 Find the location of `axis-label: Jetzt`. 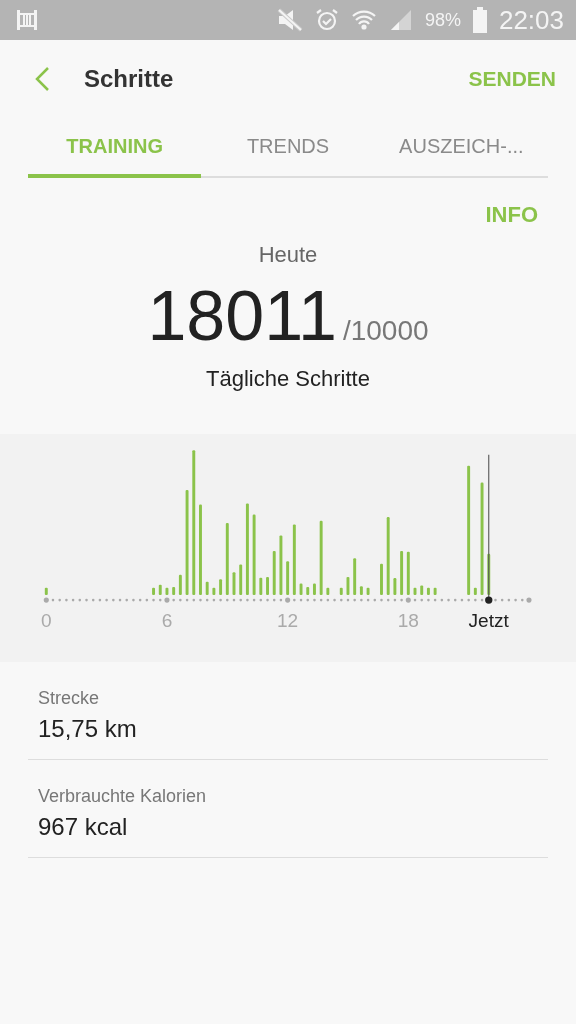

axis-label: Jetzt is located at coordinates (488, 620).